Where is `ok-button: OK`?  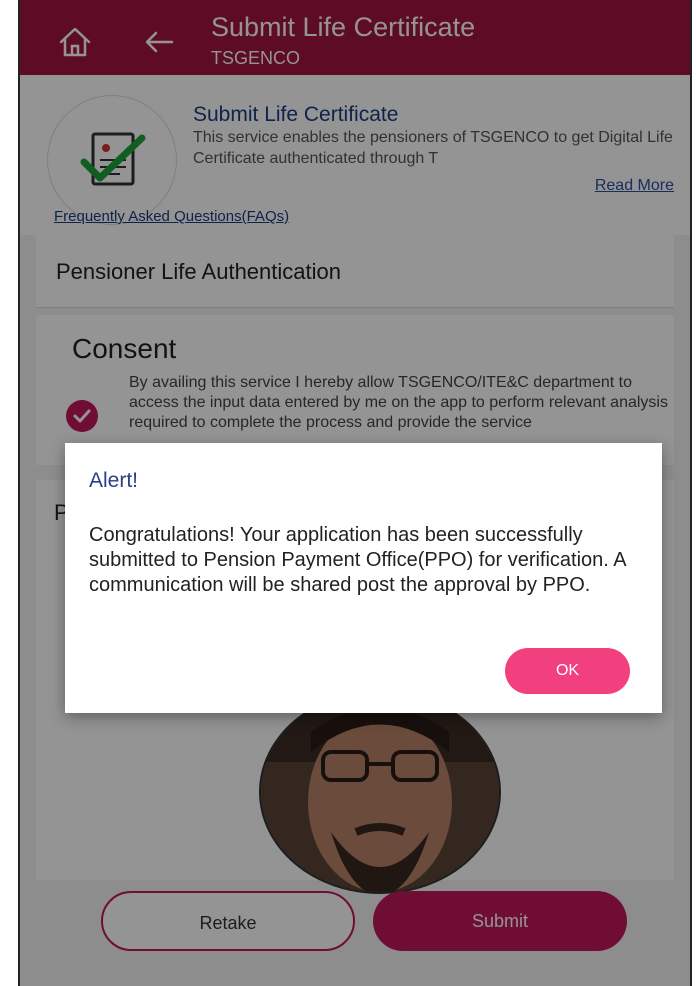 ok-button: OK is located at coordinates (567, 671).